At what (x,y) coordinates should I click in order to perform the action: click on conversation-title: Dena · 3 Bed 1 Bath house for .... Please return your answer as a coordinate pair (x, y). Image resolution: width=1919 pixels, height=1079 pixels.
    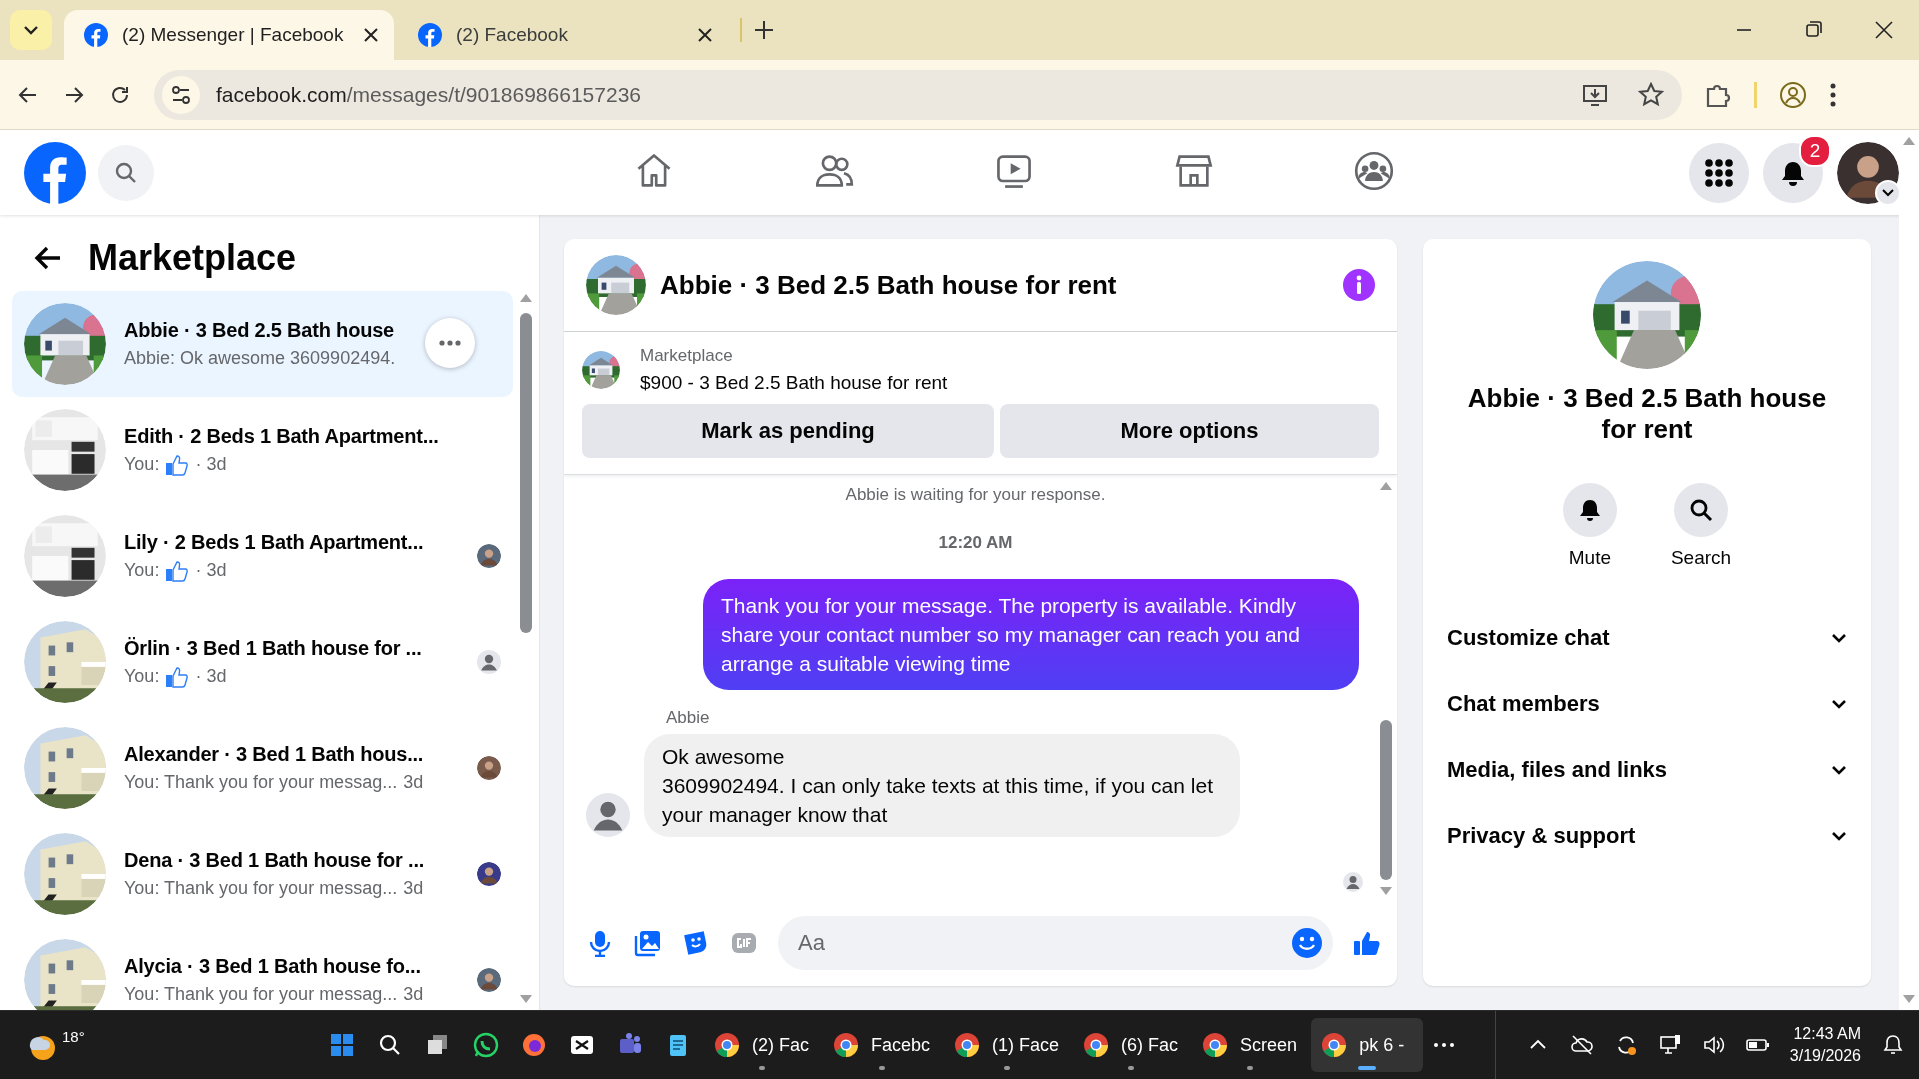
    Looking at the image, I should click on (275, 860).